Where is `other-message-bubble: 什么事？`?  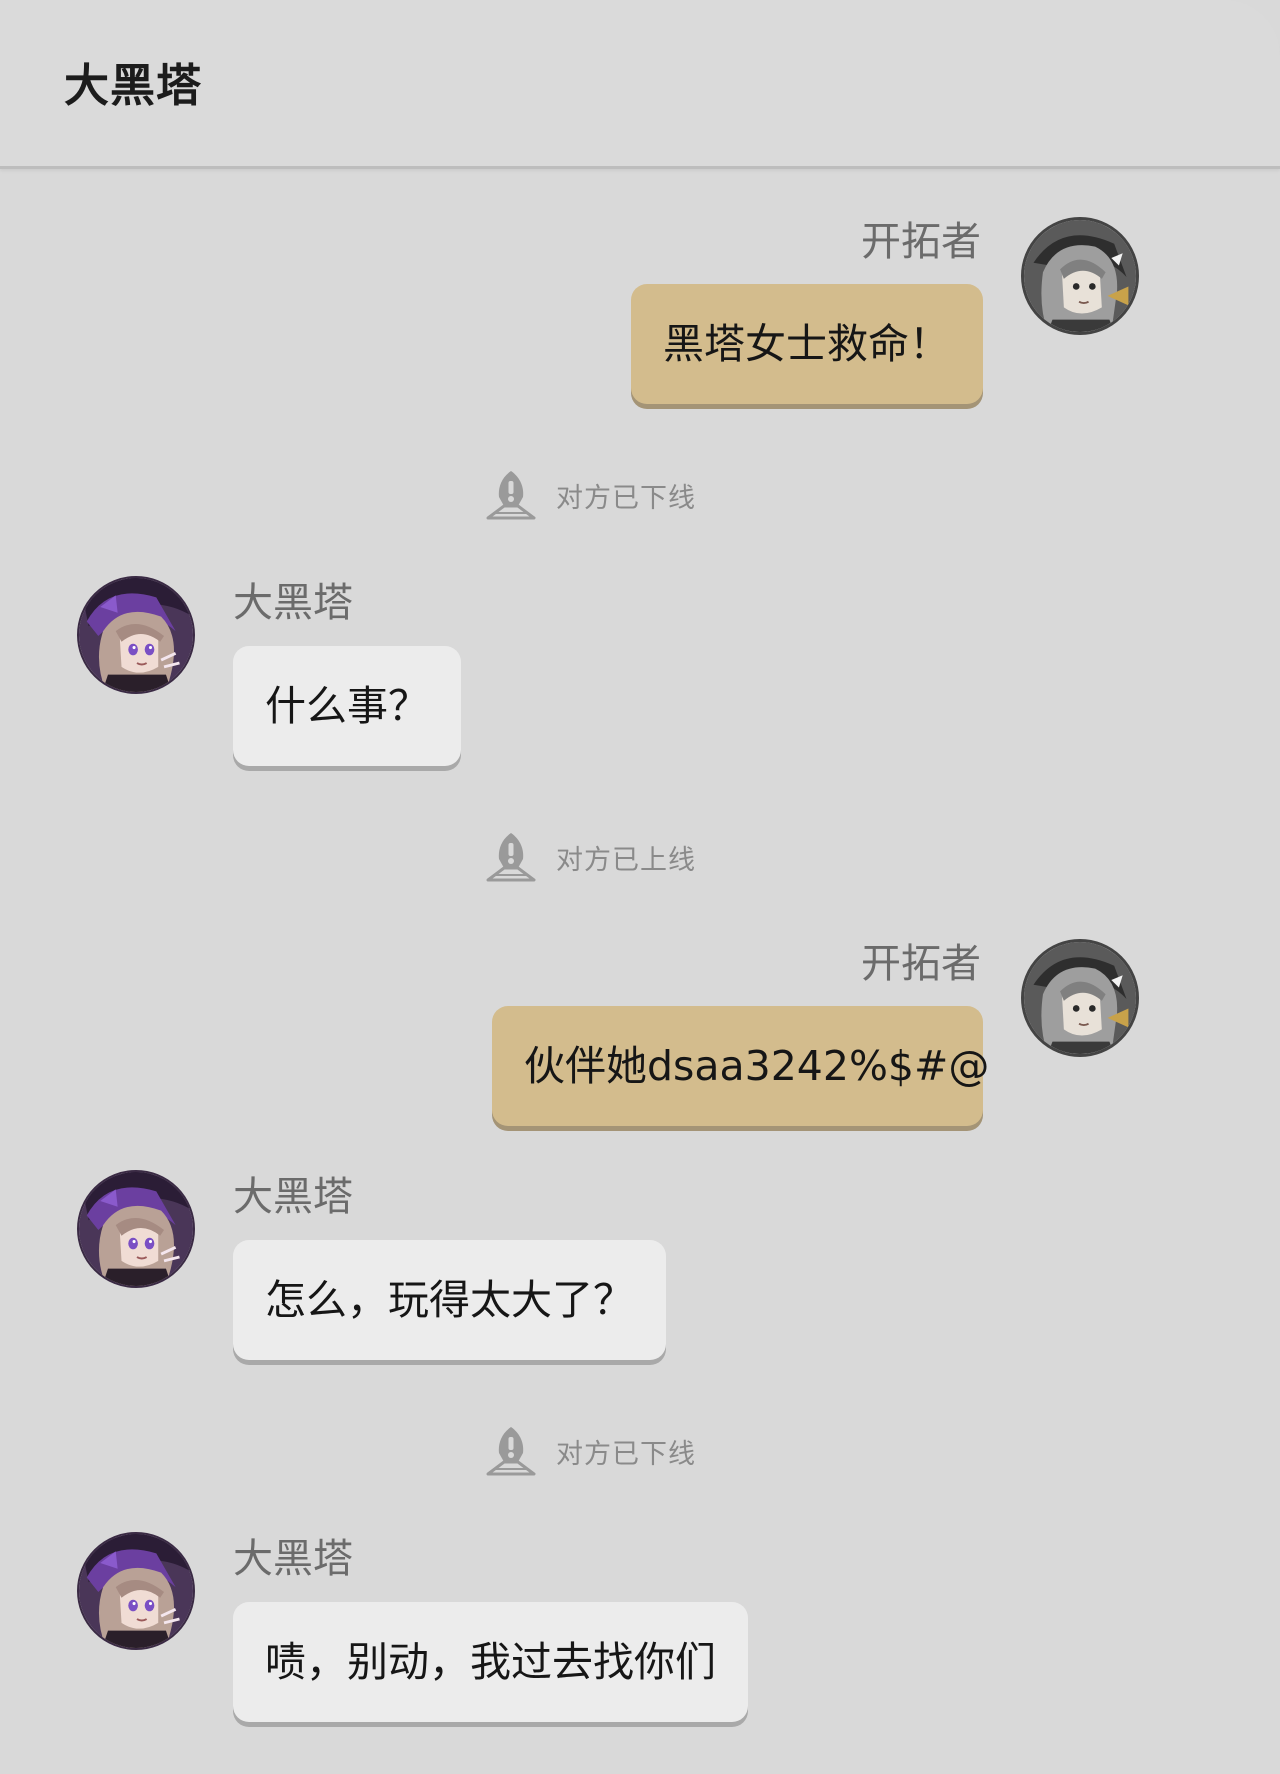
other-message-bubble: 什么事？ is located at coordinates (347, 706).